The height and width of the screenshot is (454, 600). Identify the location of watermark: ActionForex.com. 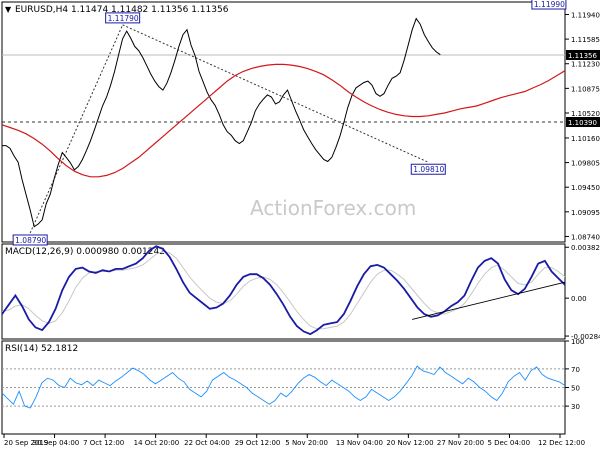
(333, 208).